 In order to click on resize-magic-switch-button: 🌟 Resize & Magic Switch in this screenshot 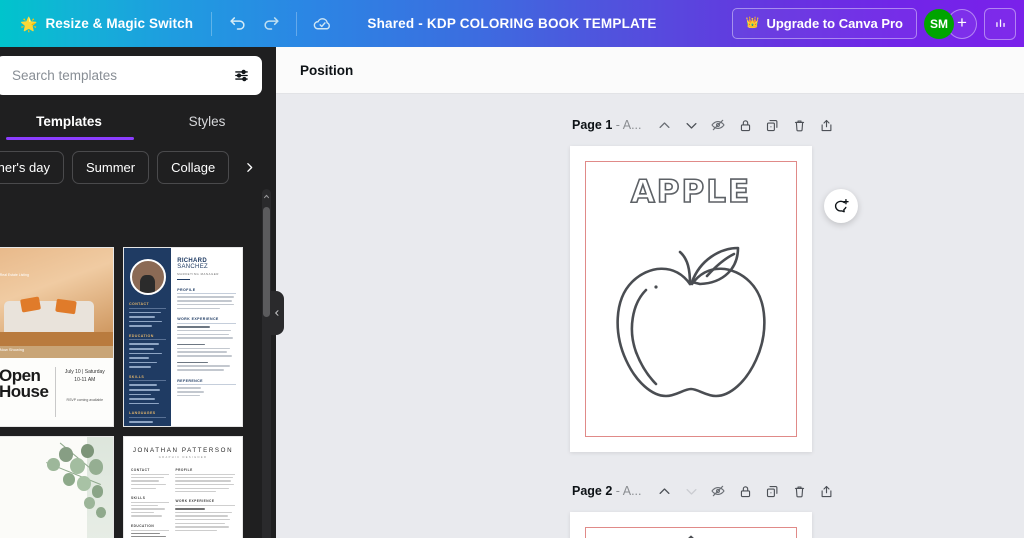, I will do `click(106, 23)`.